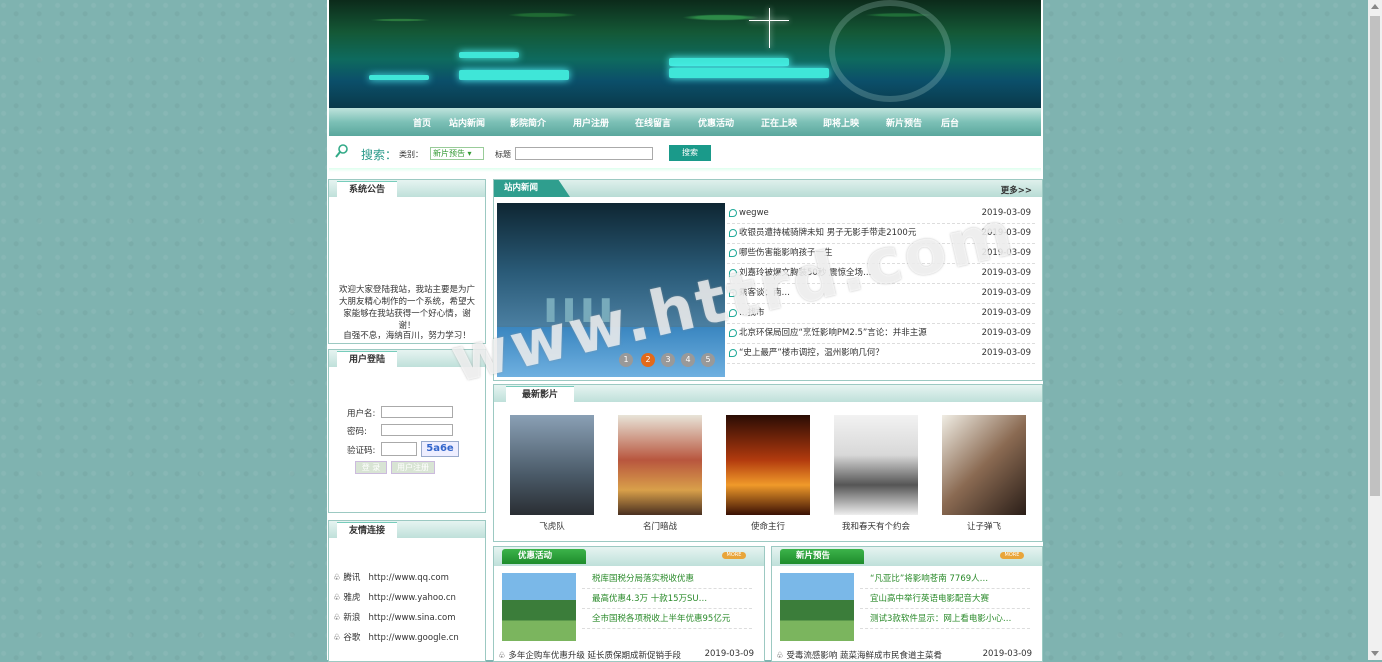 The image size is (1382, 662). I want to click on nav-cinema-intro: 影院简介, so click(528, 122).